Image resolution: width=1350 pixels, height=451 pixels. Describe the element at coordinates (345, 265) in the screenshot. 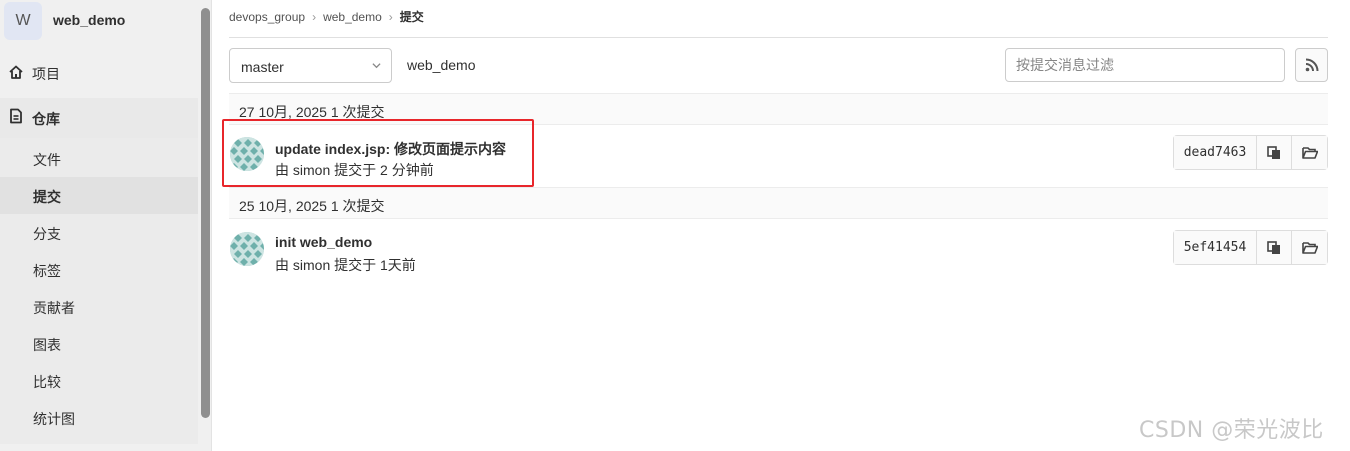

I see `commit-meta: 由 simon 提交于 1天前` at that location.